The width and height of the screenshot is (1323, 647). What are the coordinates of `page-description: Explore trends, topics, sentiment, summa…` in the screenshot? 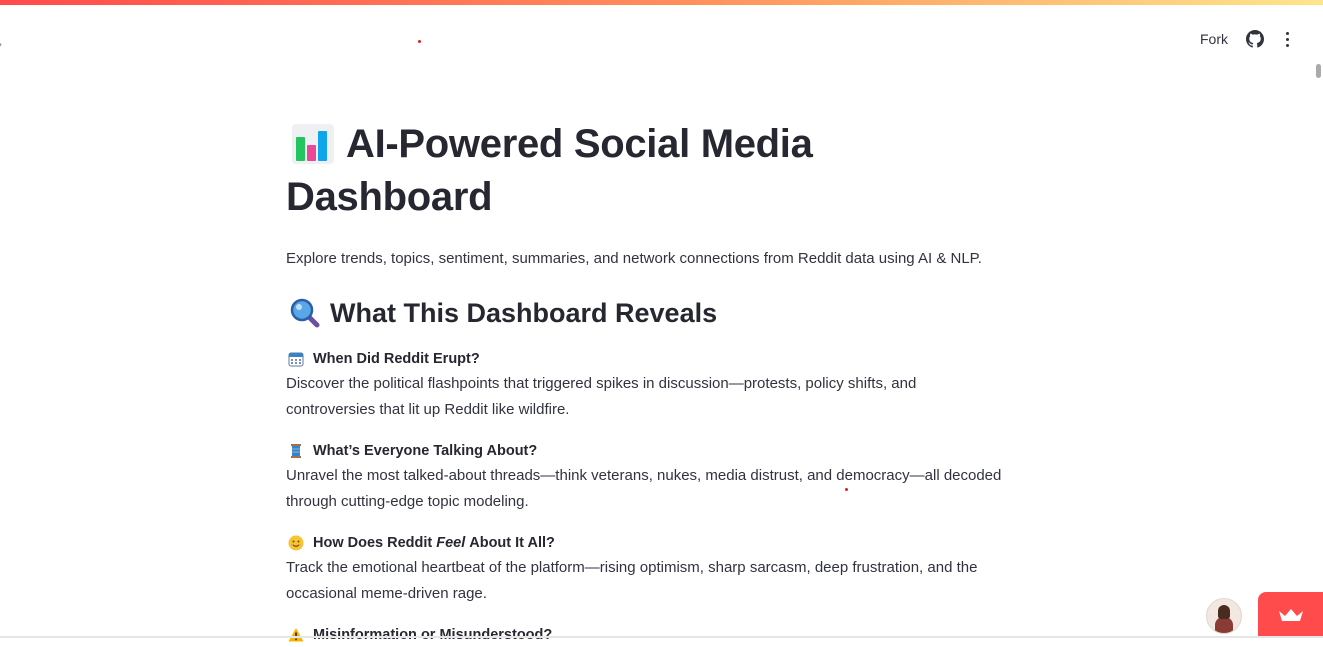 It's located at (634, 258).